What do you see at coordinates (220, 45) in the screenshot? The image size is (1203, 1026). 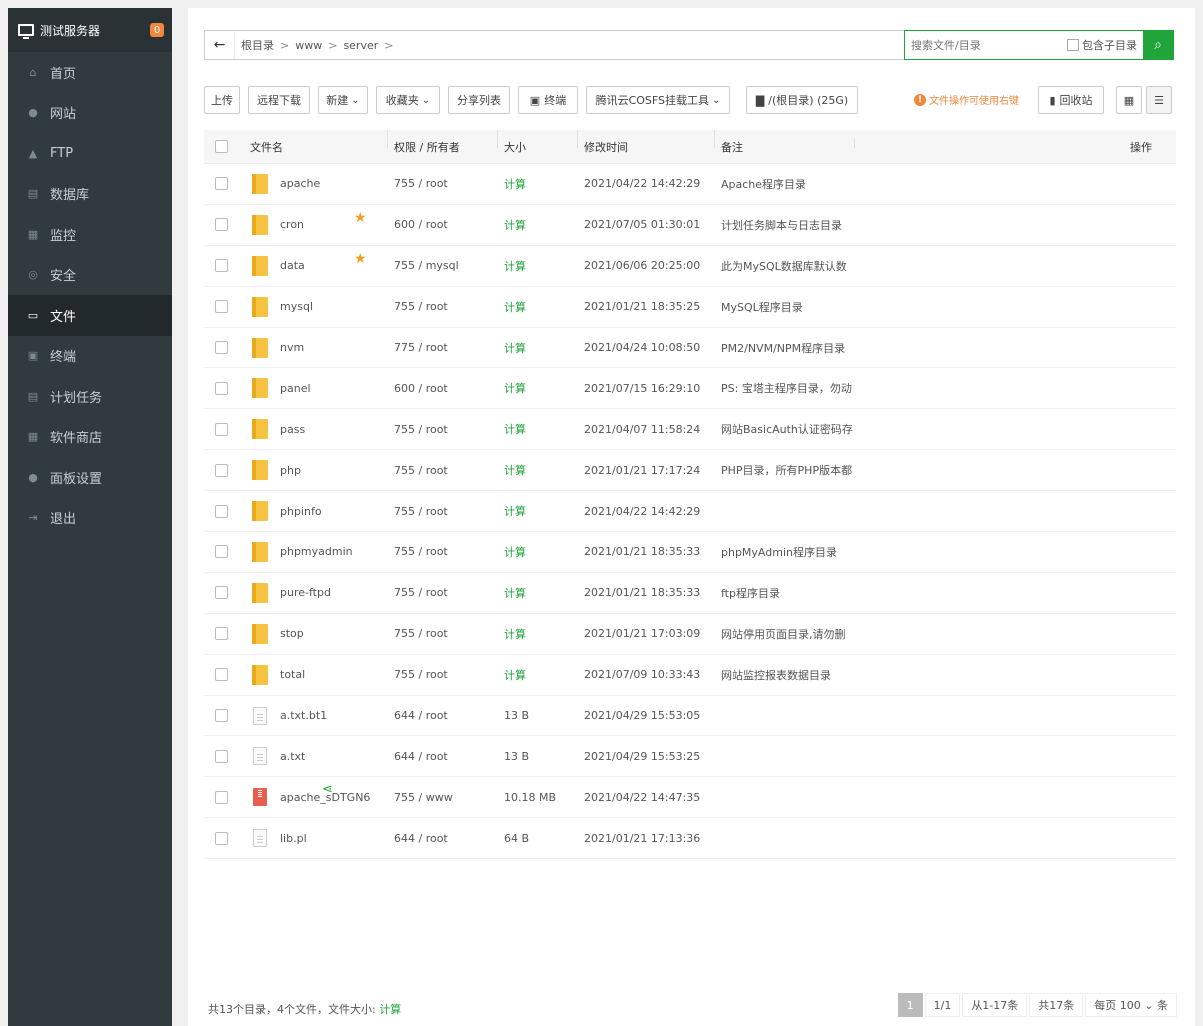 I see `back-button: ←` at bounding box center [220, 45].